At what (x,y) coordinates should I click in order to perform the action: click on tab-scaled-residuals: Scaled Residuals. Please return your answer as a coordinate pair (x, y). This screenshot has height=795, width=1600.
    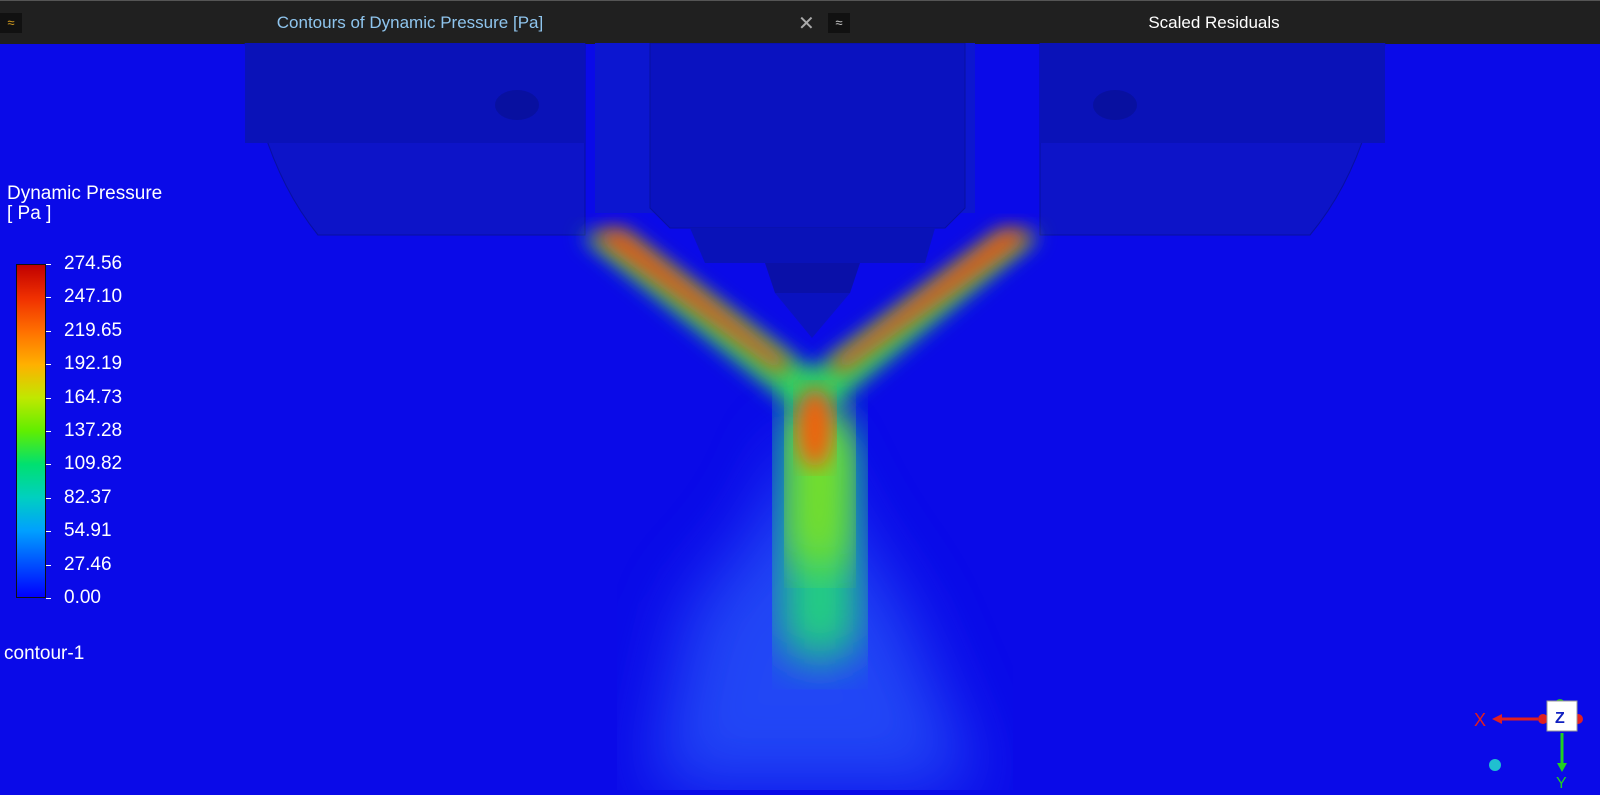
    Looking at the image, I should click on (1214, 22).